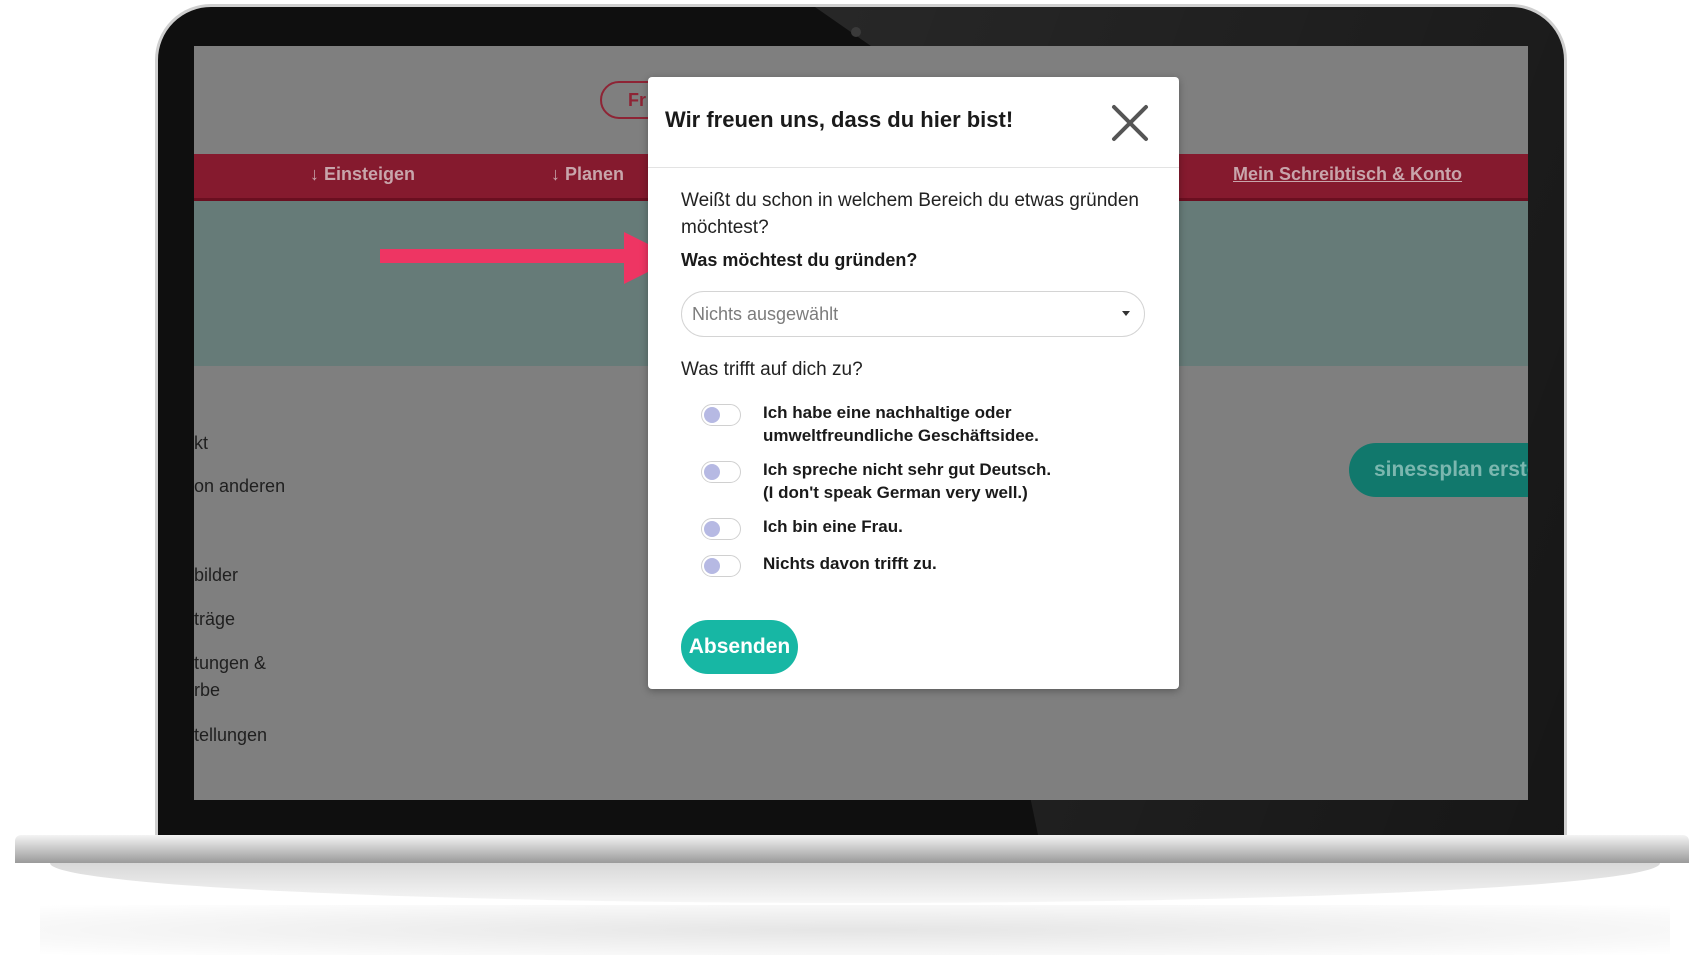 The width and height of the screenshot is (1689, 980). Describe the element at coordinates (772, 369) in the screenshot. I see `applies-to-you-label: Was trifft auf dich zu?` at that location.